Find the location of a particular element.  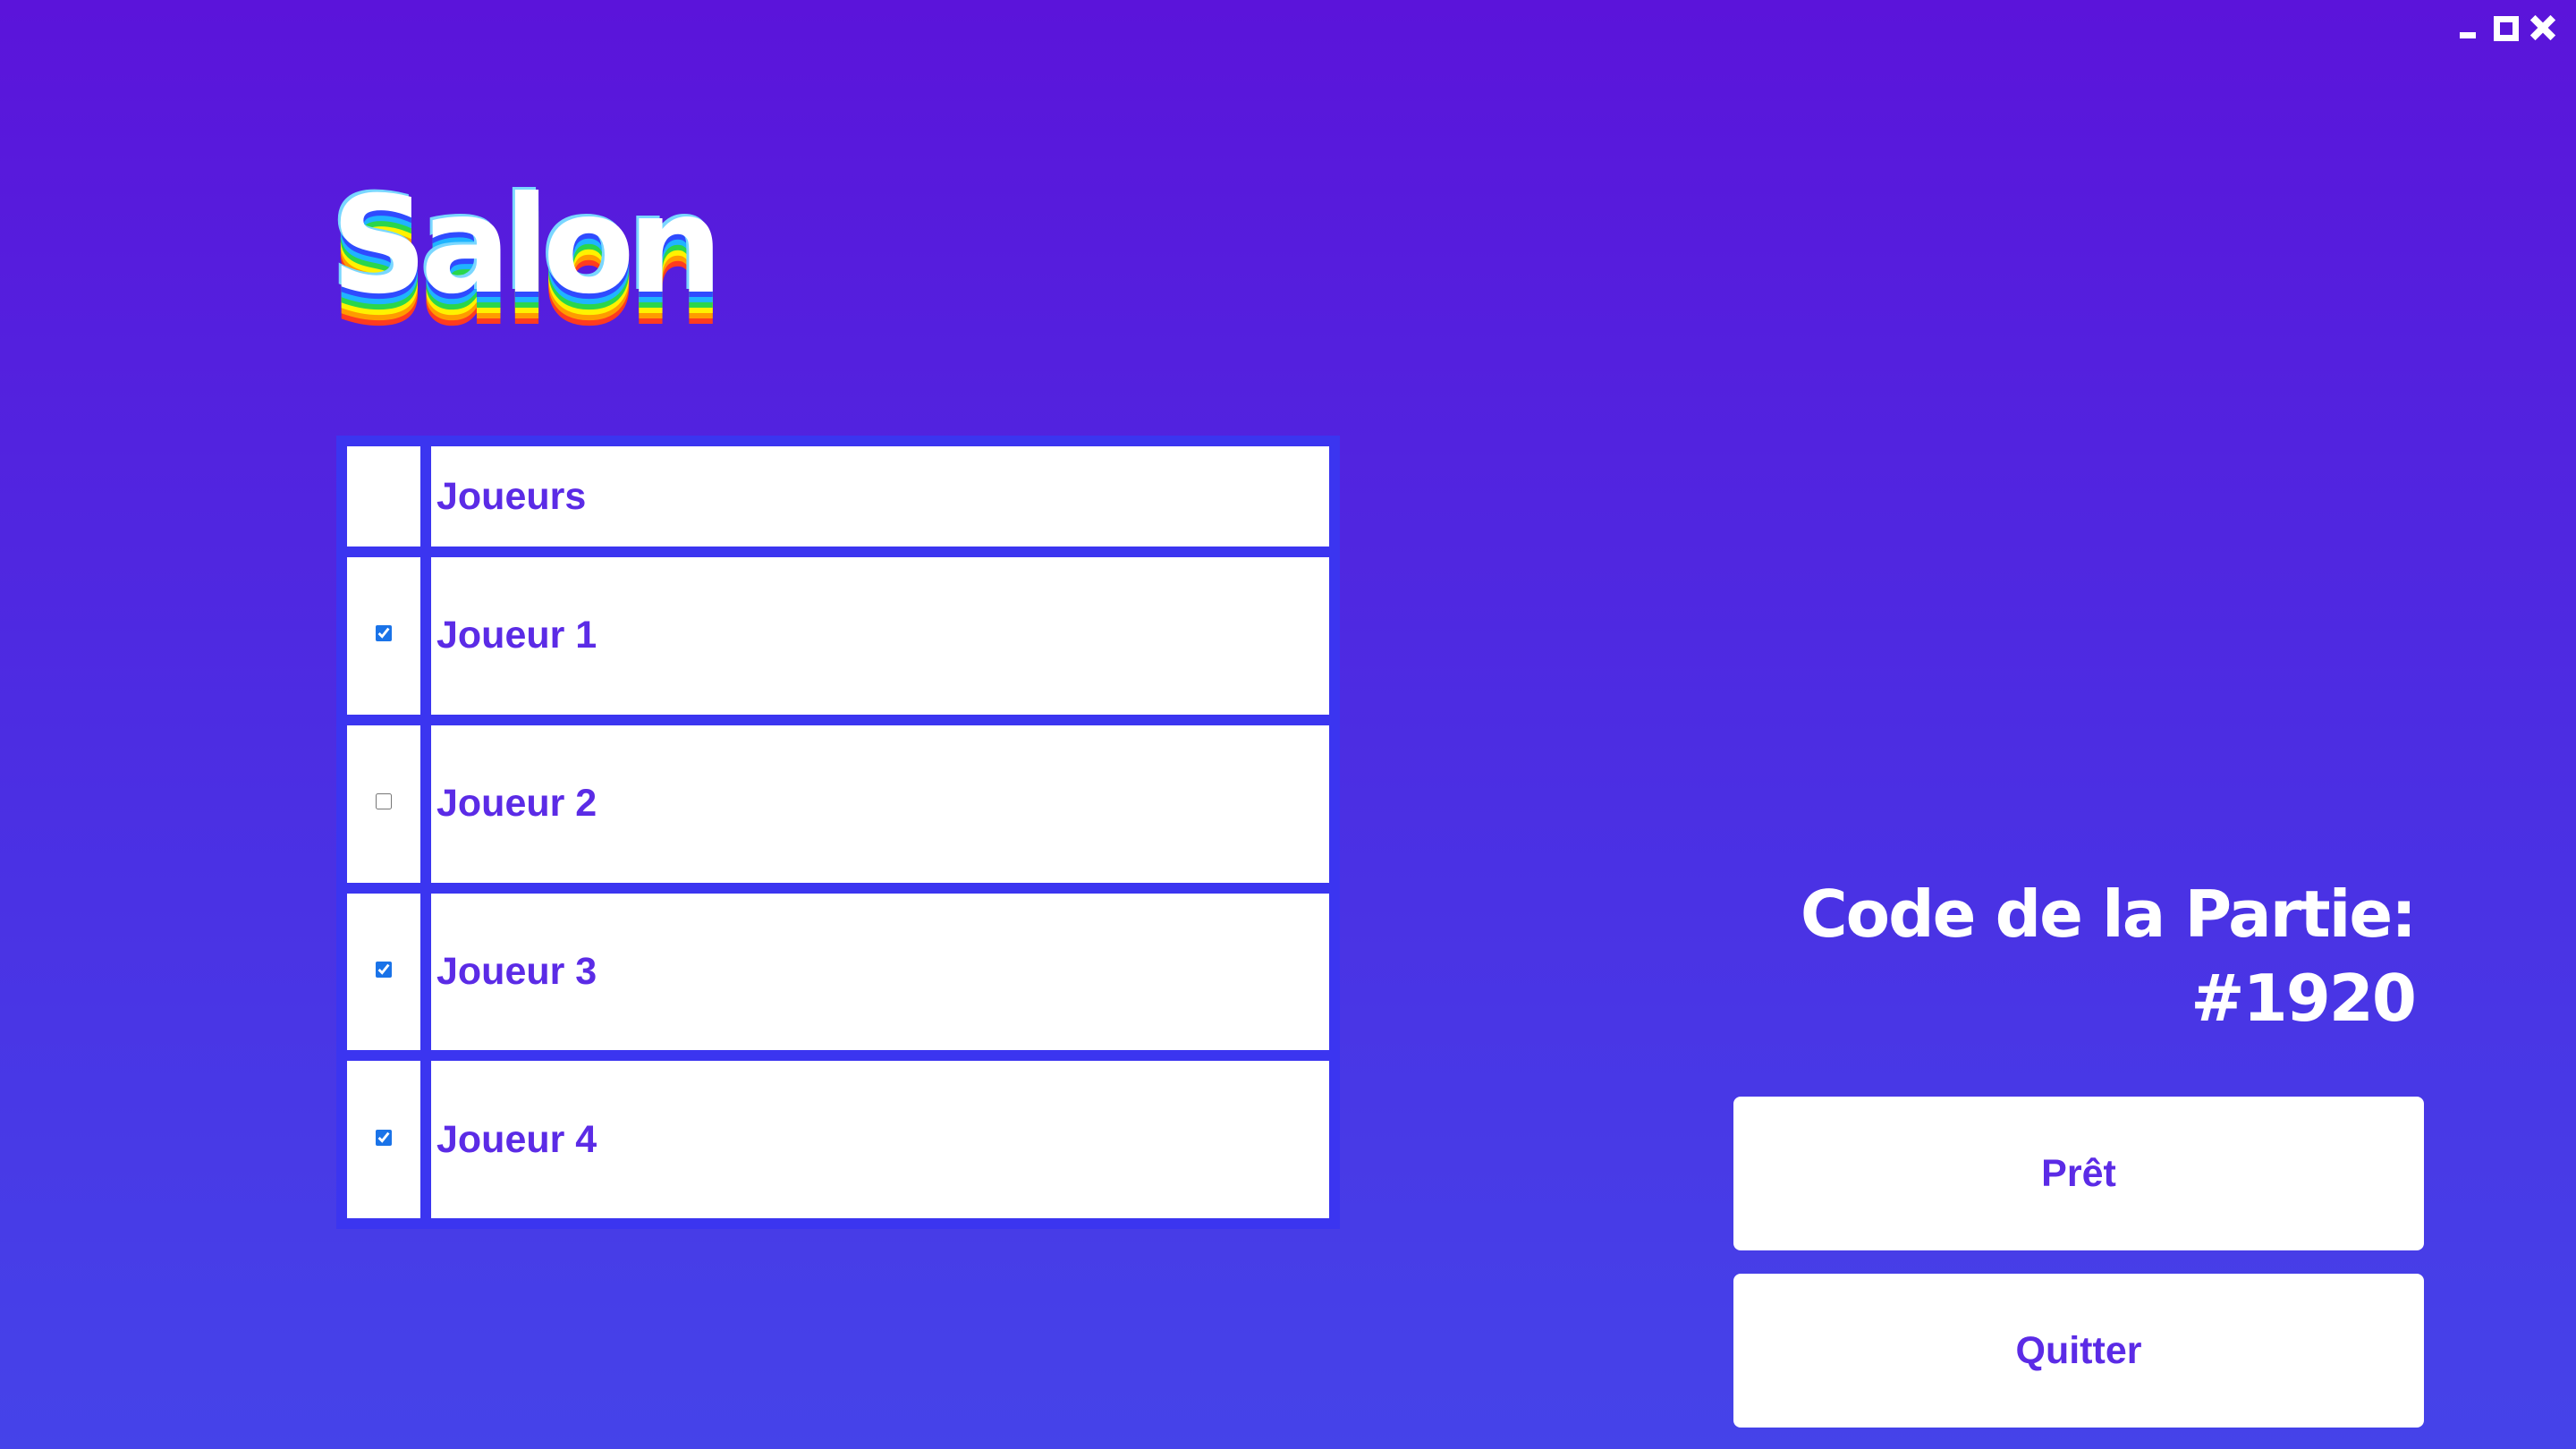

window-controls is located at coordinates (2505, 28).